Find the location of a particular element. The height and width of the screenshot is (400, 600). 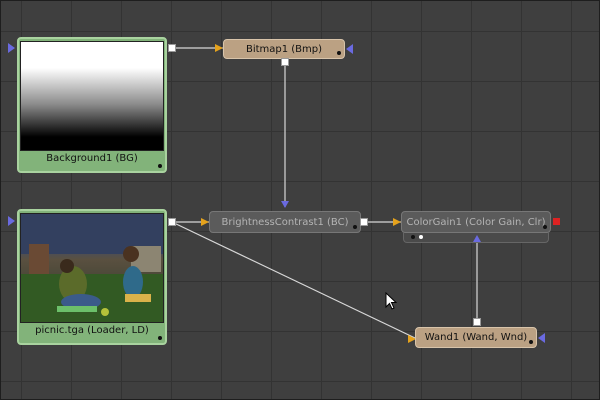

node-wand-label: Wand1 (Wand, Wnd) is located at coordinates (476, 337).